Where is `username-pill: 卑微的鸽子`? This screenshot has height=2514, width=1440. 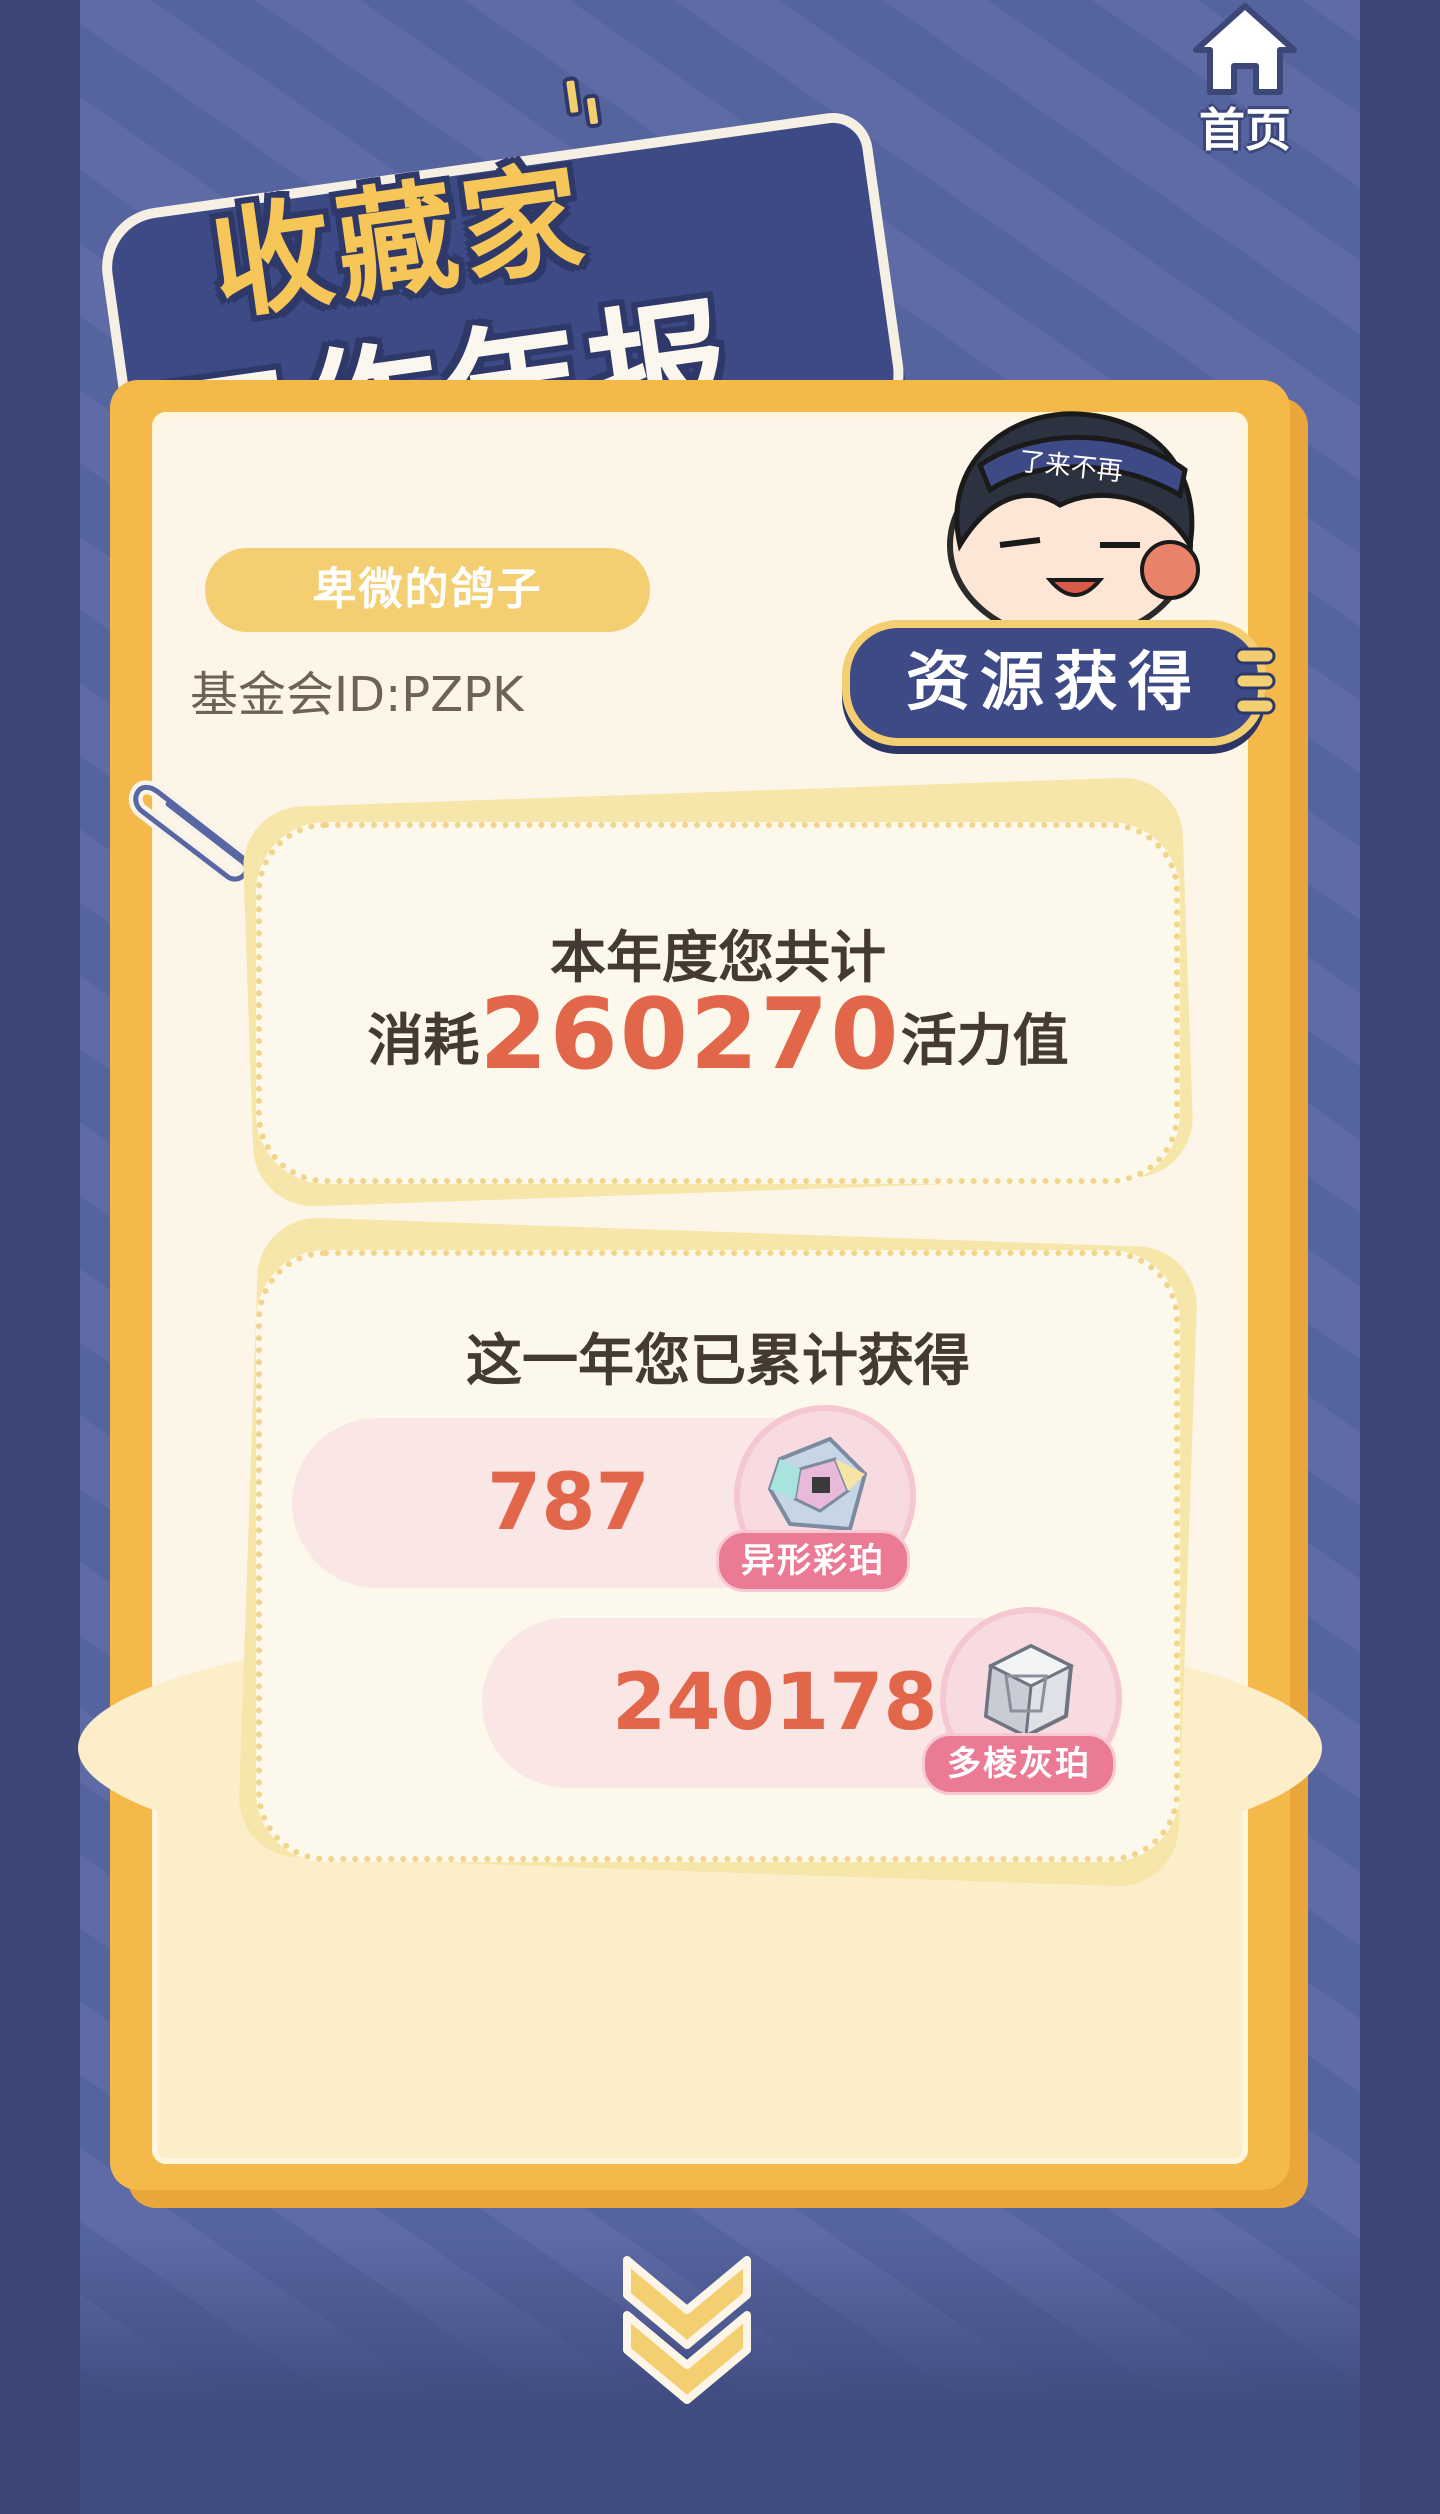 username-pill: 卑微的鸽子 is located at coordinates (427, 590).